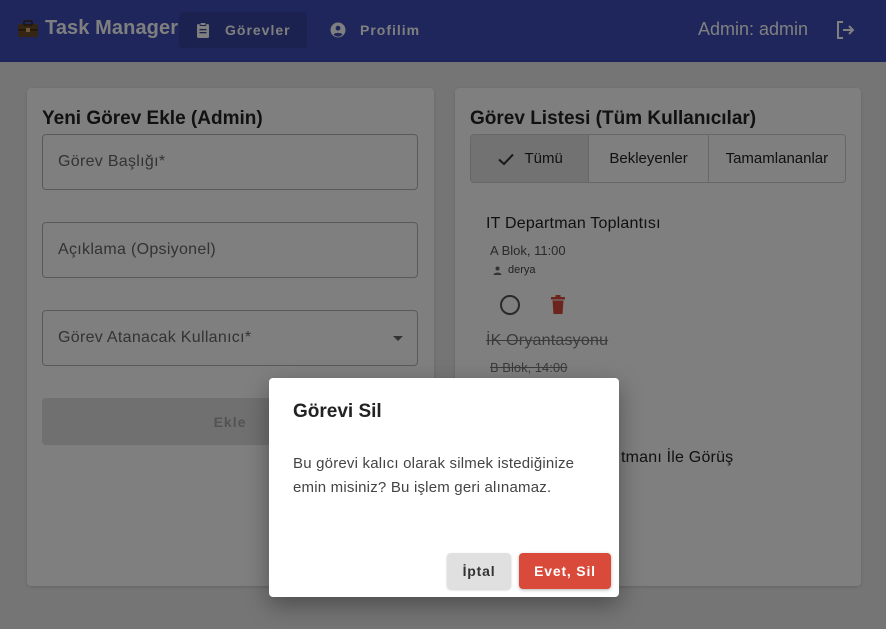 The image size is (886, 629). I want to click on cancel-button: İptal, so click(479, 571).